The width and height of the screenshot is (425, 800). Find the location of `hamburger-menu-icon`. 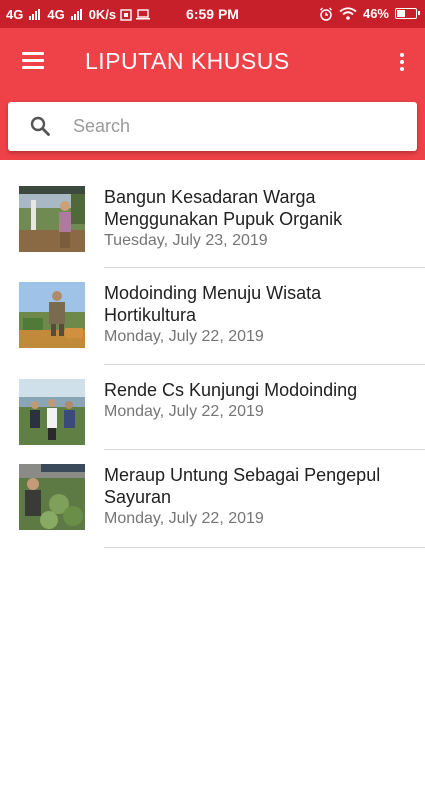

hamburger-menu-icon is located at coordinates (33, 61).